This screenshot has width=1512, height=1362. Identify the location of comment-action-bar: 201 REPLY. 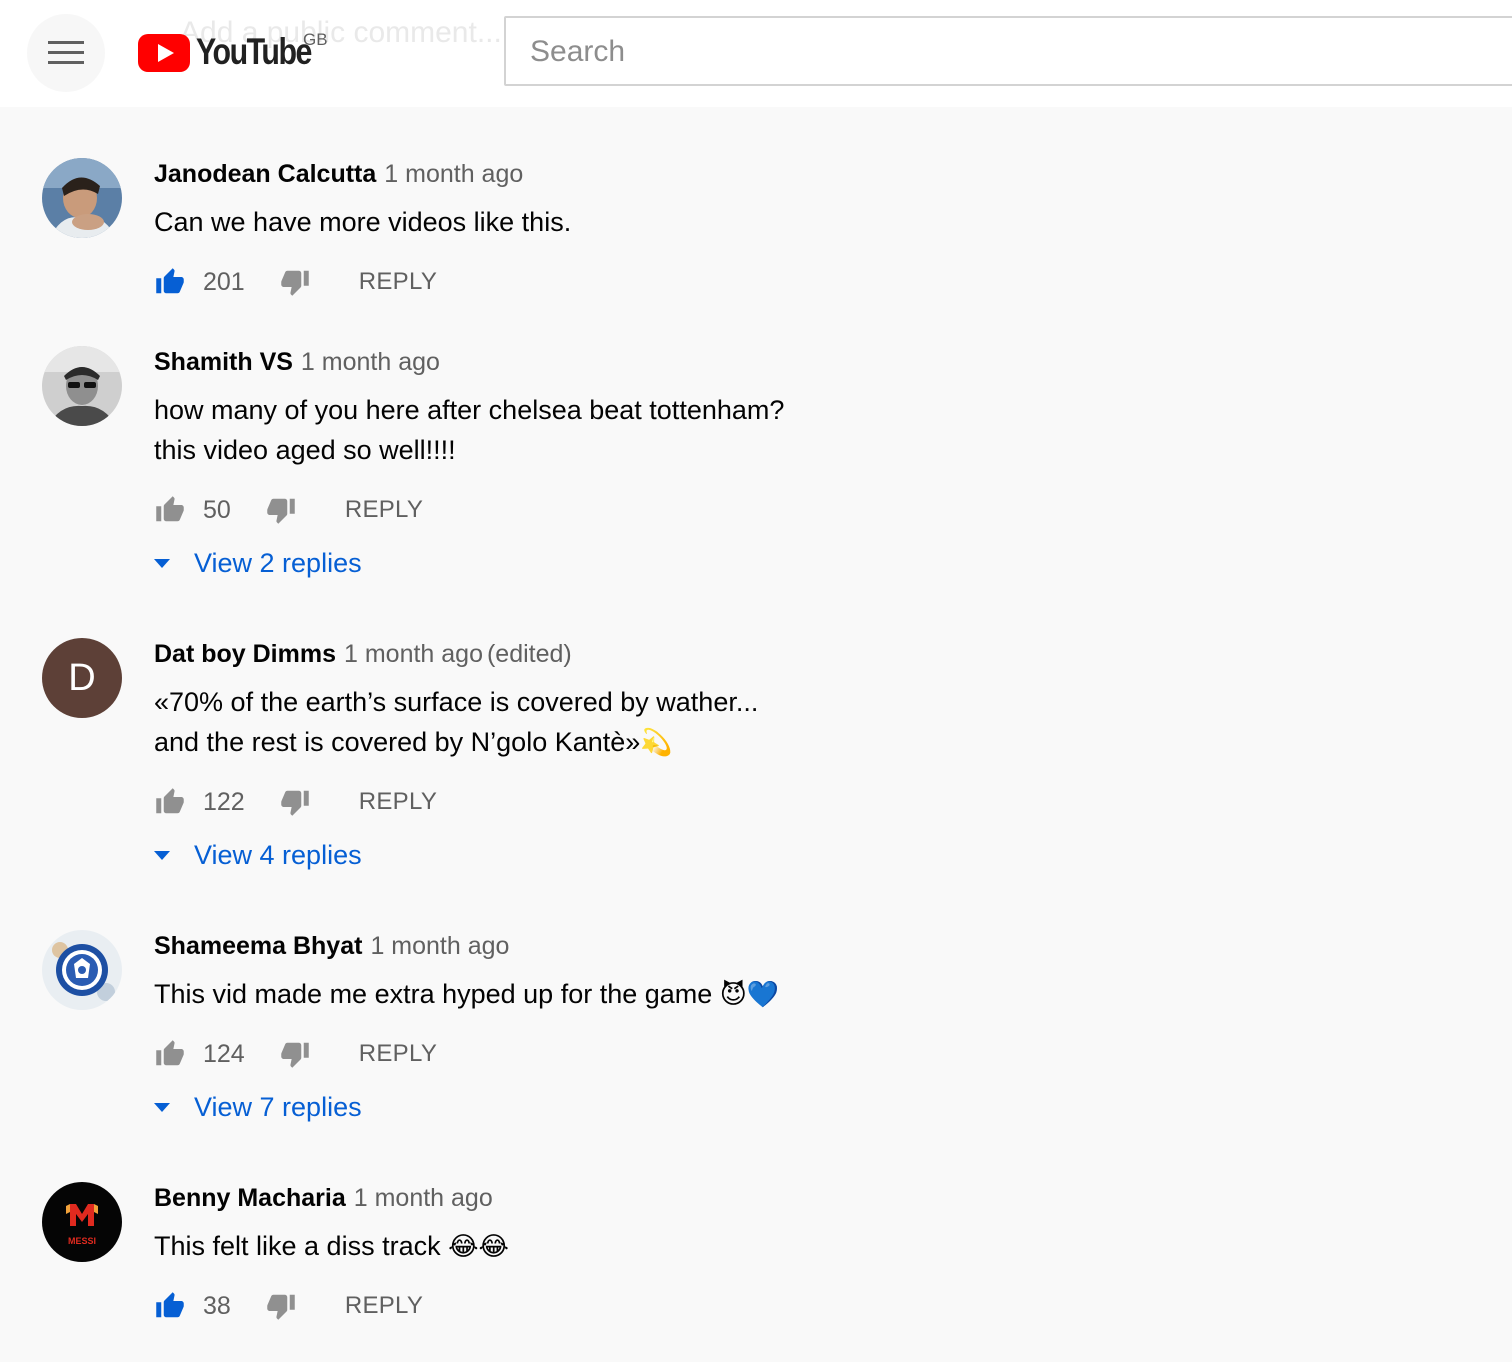
(295, 282).